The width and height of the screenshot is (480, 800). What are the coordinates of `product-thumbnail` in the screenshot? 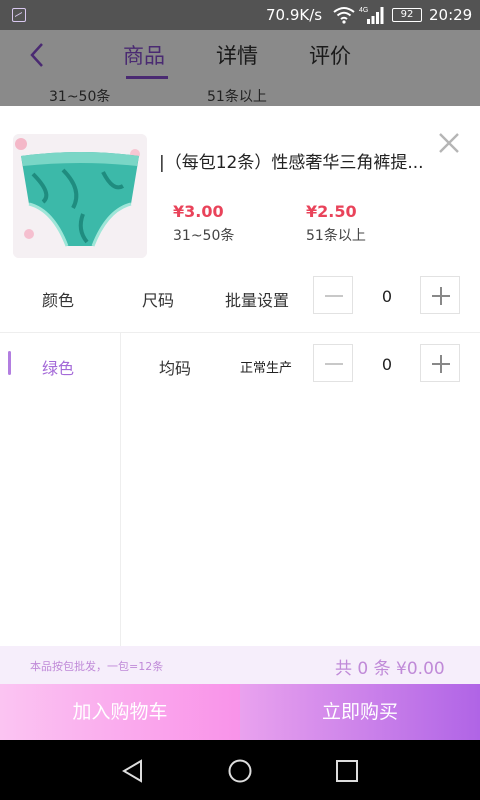 It's located at (80, 196).